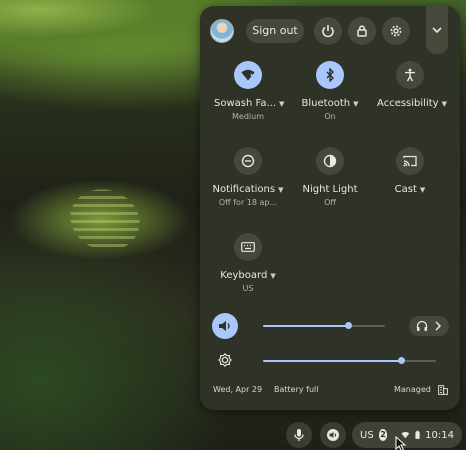 The height and width of the screenshot is (450, 466). What do you see at coordinates (412, 389) in the screenshot?
I see `managed-label: Managed` at bounding box center [412, 389].